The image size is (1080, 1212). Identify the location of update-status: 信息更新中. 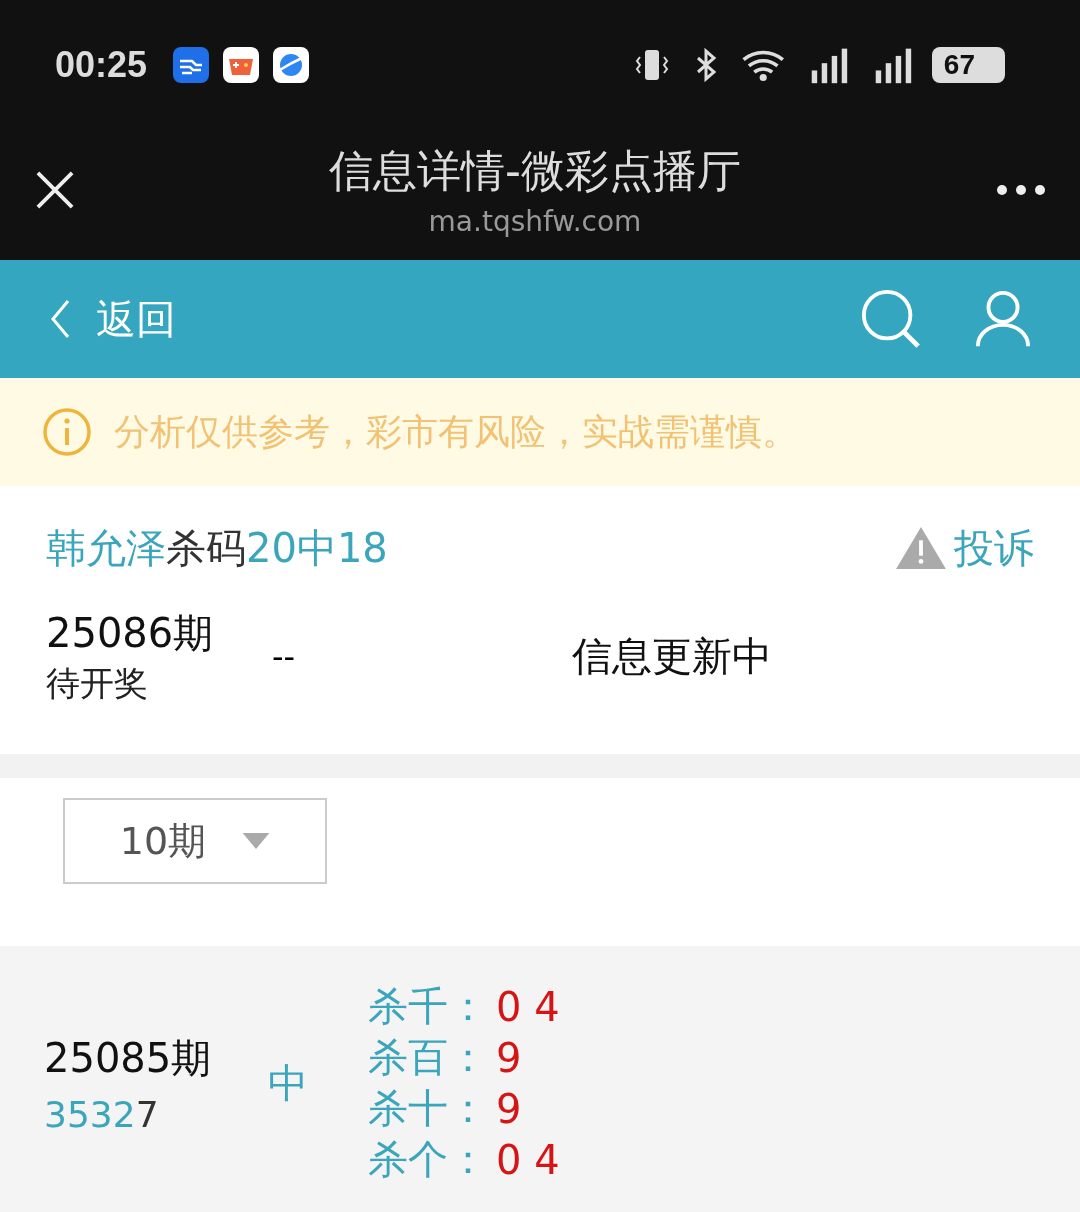
(672, 656).